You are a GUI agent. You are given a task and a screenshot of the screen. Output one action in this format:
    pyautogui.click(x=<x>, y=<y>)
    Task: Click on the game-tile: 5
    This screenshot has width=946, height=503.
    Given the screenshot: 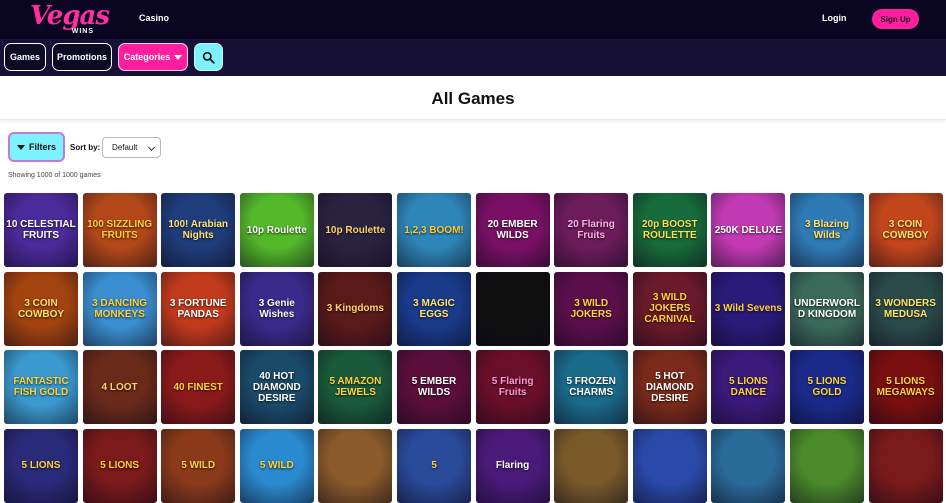 What is the action you would take?
    pyautogui.click(x=434, y=465)
    